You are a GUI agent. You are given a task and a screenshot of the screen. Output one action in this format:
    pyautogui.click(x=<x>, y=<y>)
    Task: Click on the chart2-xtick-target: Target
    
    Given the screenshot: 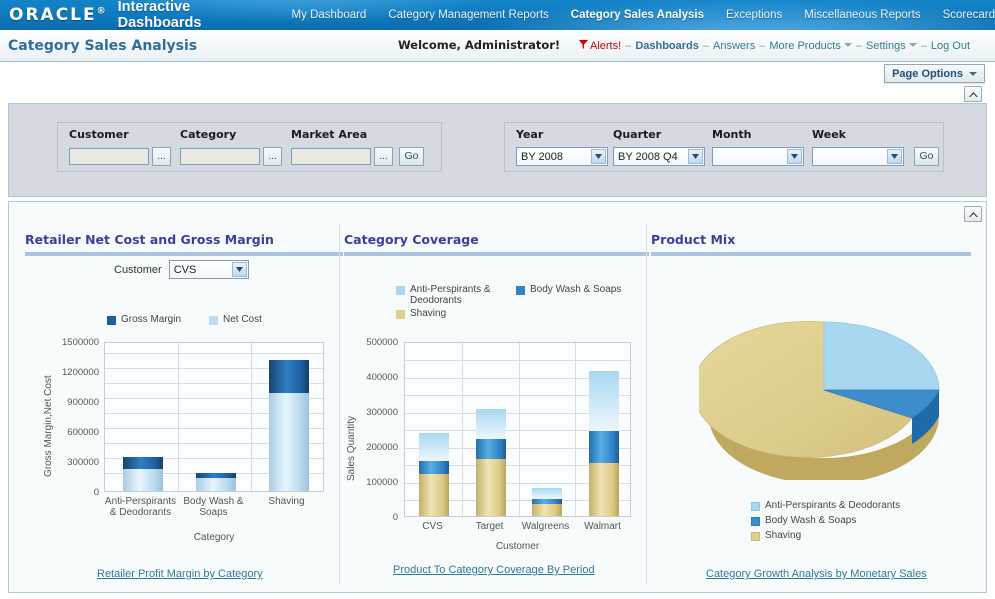 What is the action you would take?
    pyautogui.click(x=489, y=526)
    